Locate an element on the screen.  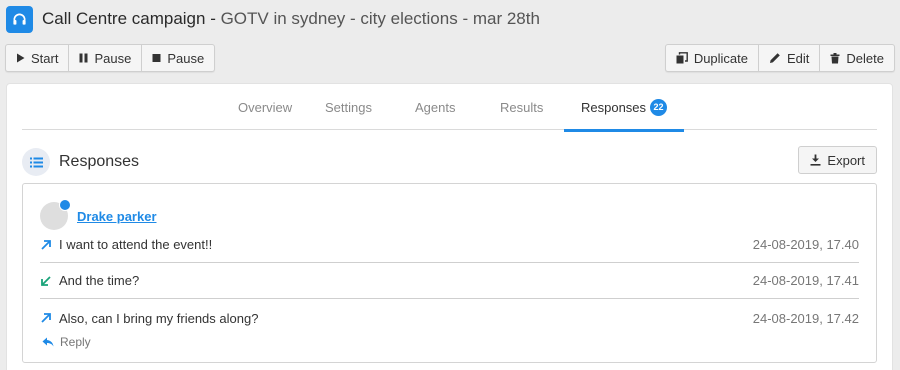
section-header: Responses is located at coordinates (80, 162).